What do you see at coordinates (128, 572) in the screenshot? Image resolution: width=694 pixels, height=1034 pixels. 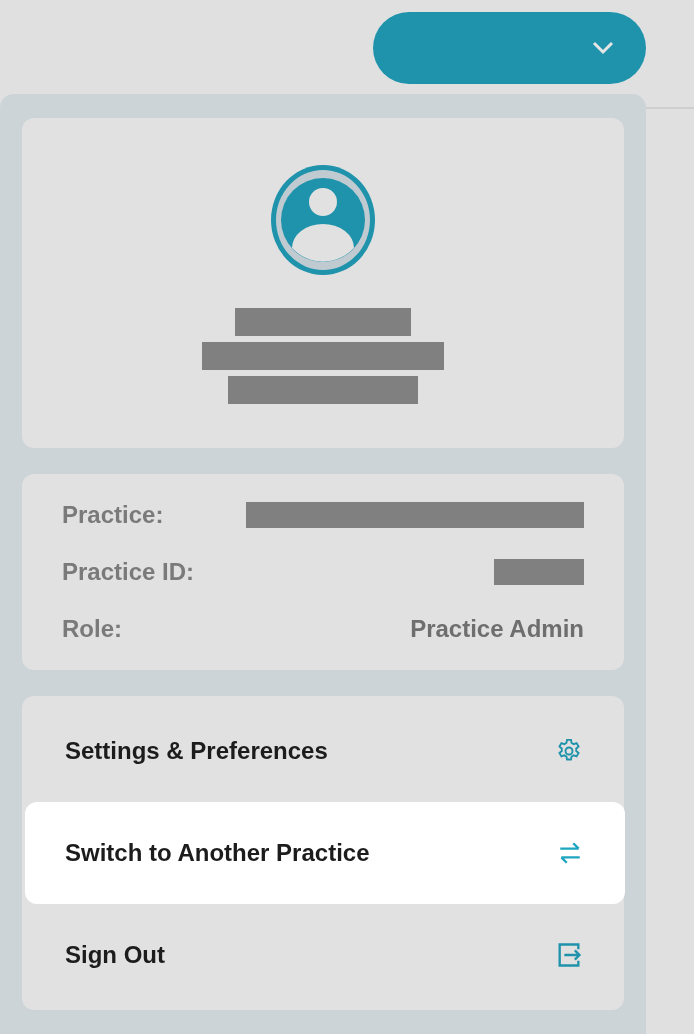 I see `detail-label: Practice ID:` at bounding box center [128, 572].